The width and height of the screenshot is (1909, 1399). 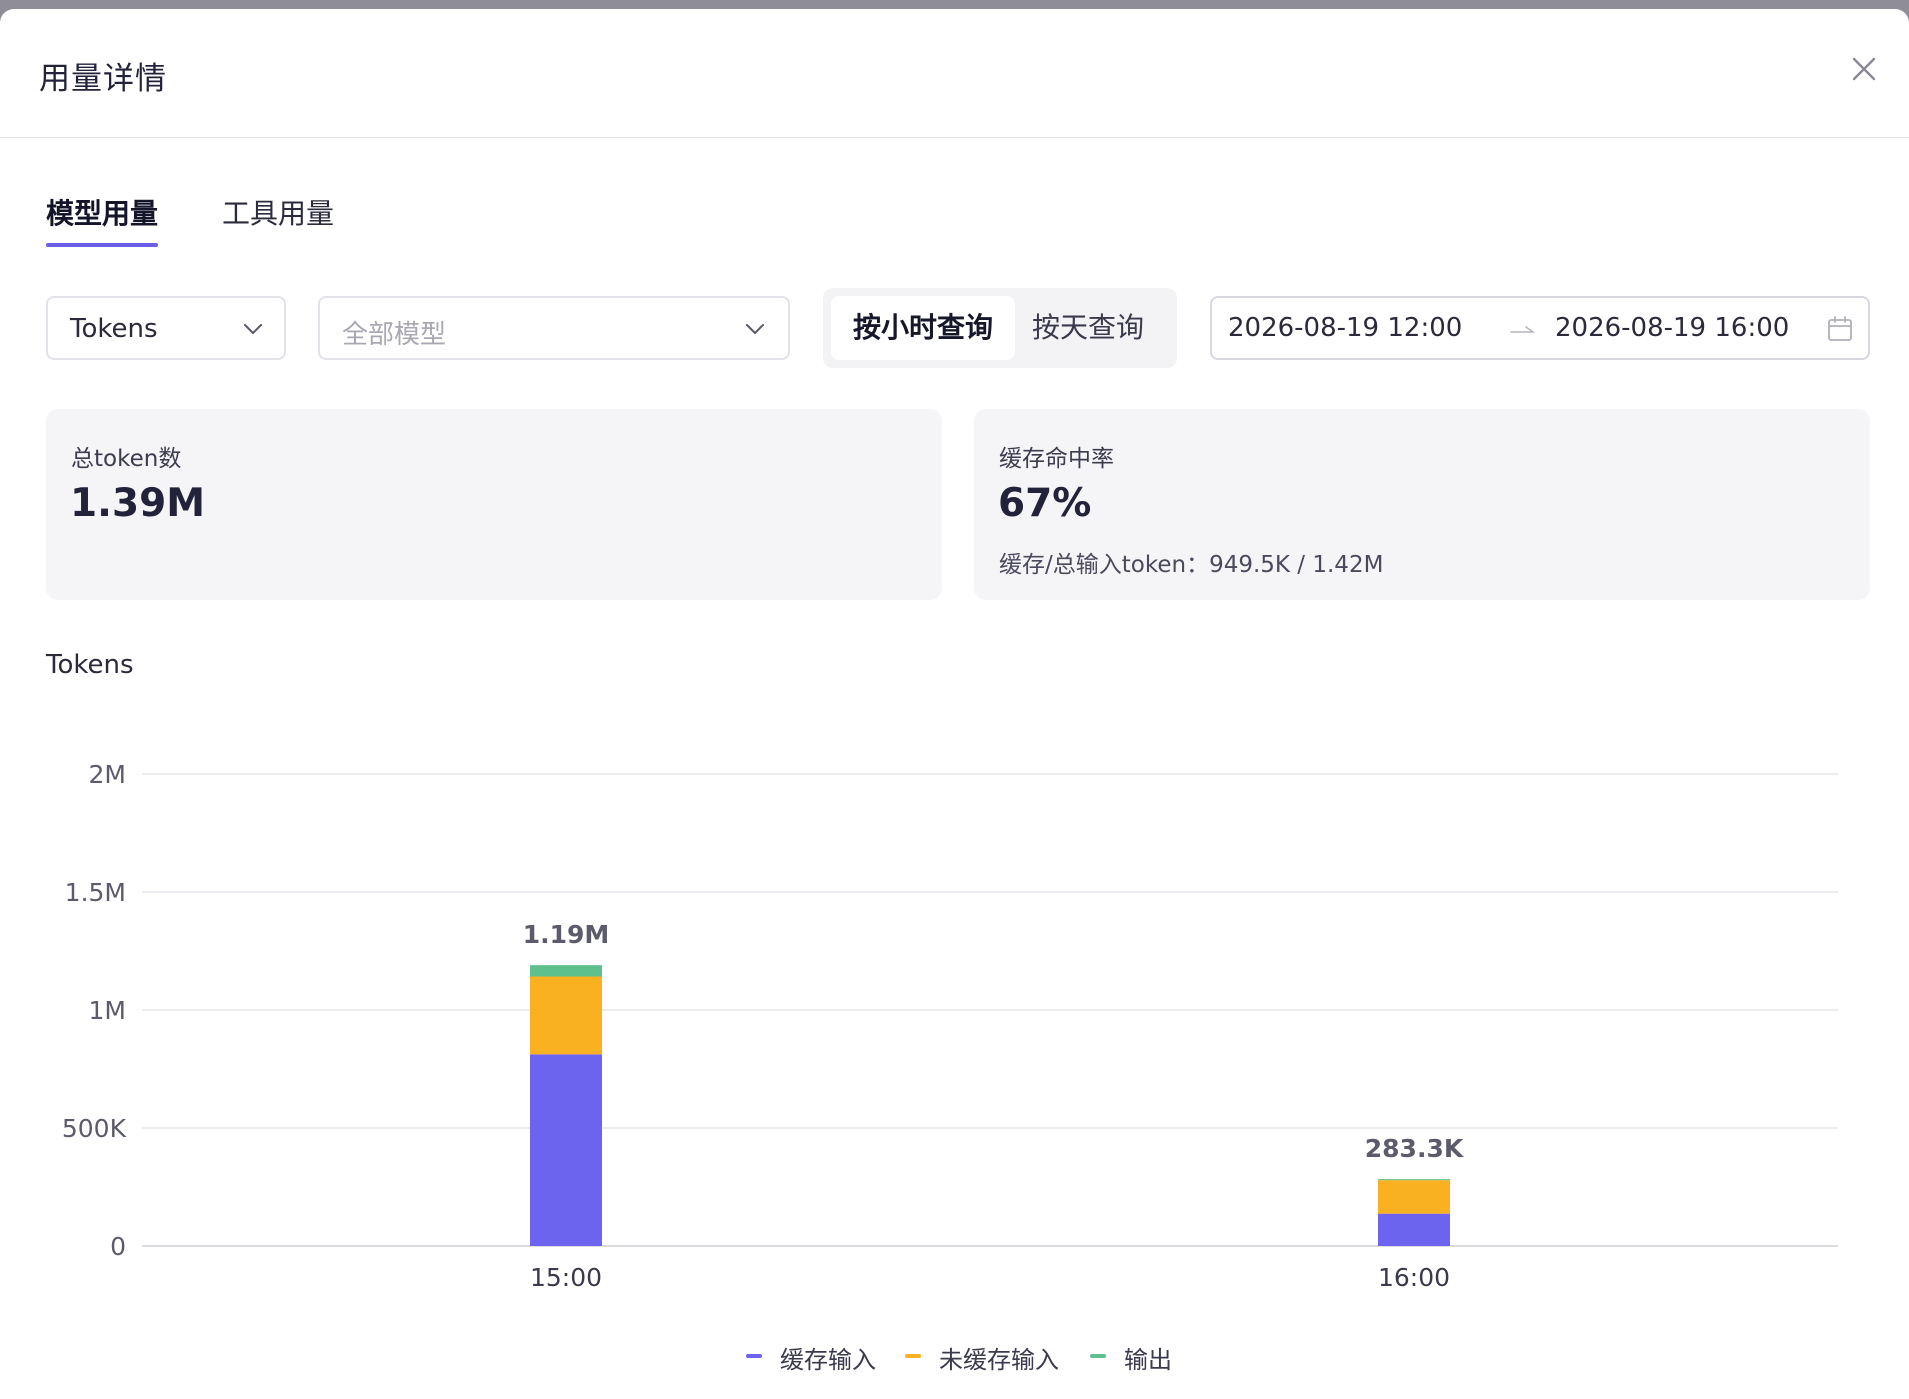 I want to click on y-tick-label: 1M, so click(x=107, y=1010).